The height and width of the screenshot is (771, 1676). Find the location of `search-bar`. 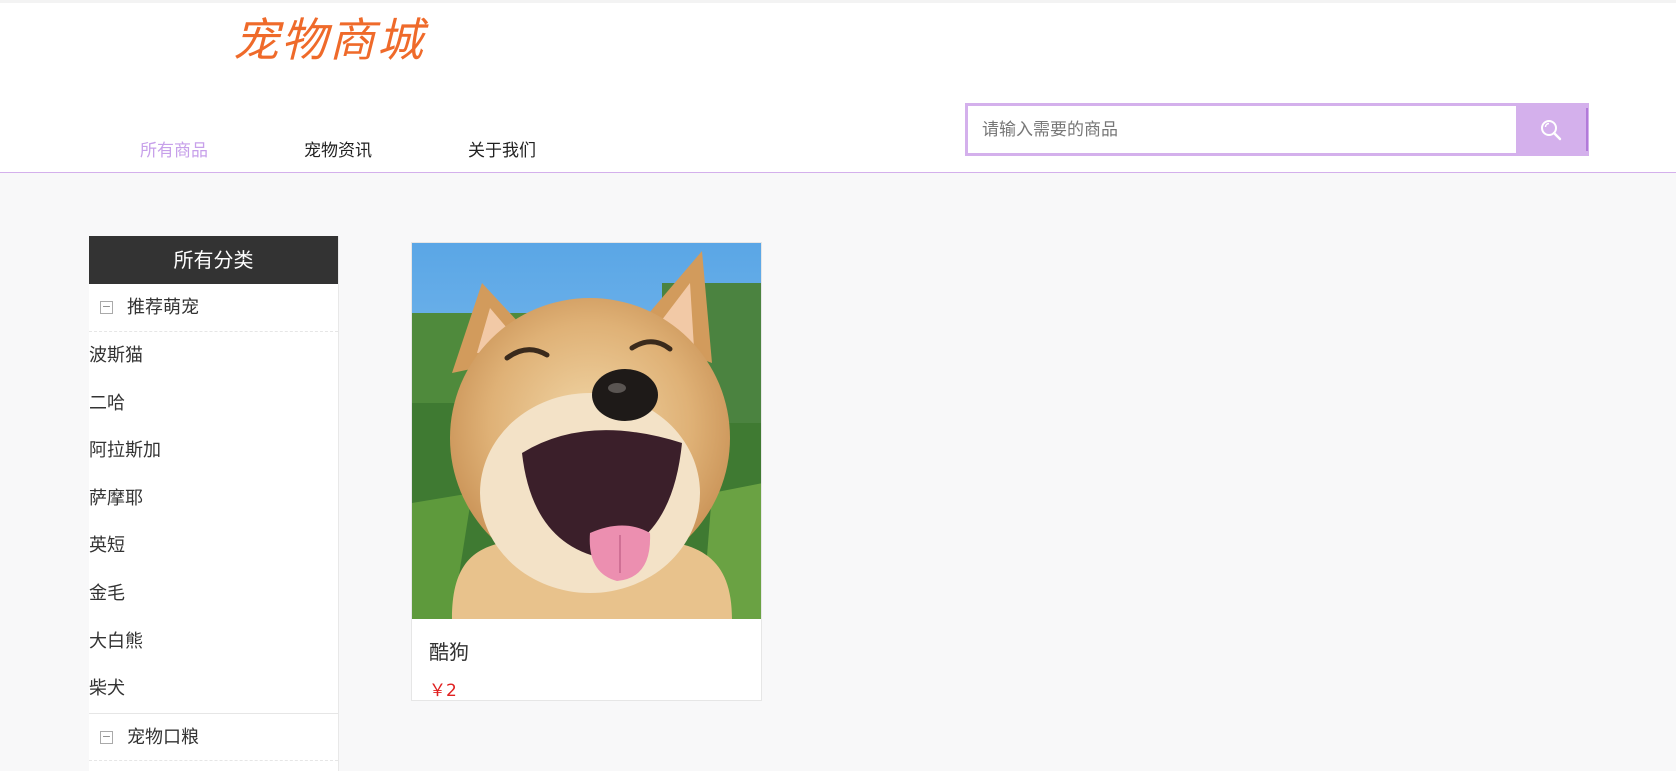

search-bar is located at coordinates (1277, 129).